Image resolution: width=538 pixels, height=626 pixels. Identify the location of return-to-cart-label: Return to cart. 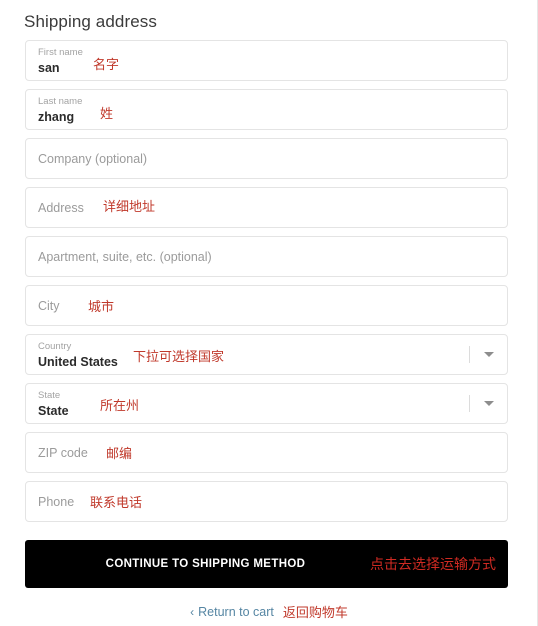
(236, 611).